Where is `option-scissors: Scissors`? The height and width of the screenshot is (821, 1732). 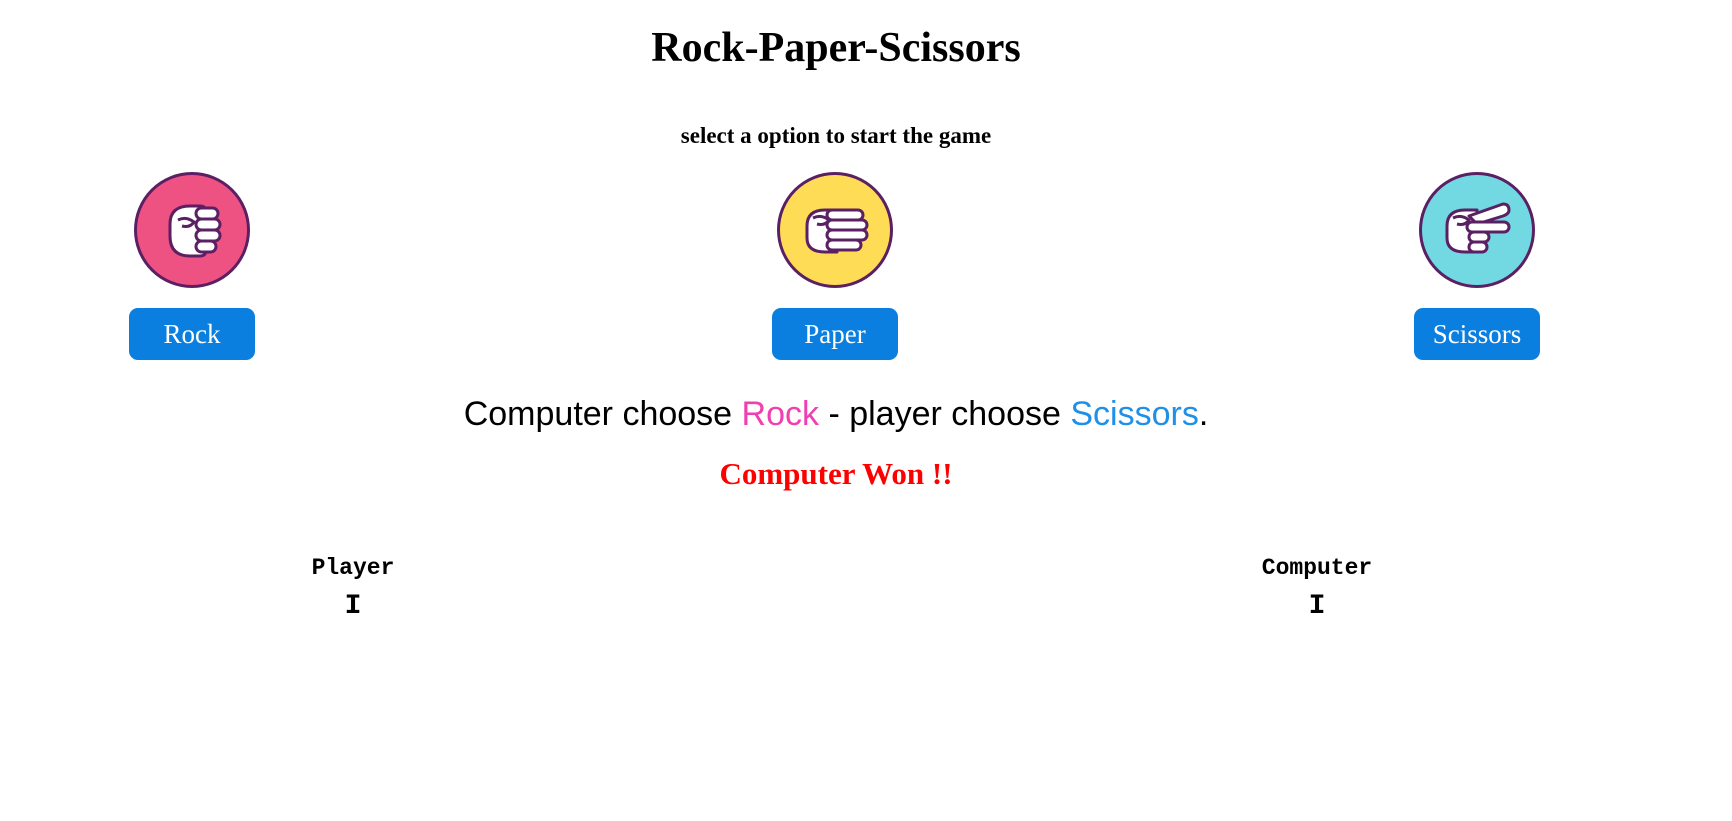
option-scissors: Scissors is located at coordinates (1477, 266).